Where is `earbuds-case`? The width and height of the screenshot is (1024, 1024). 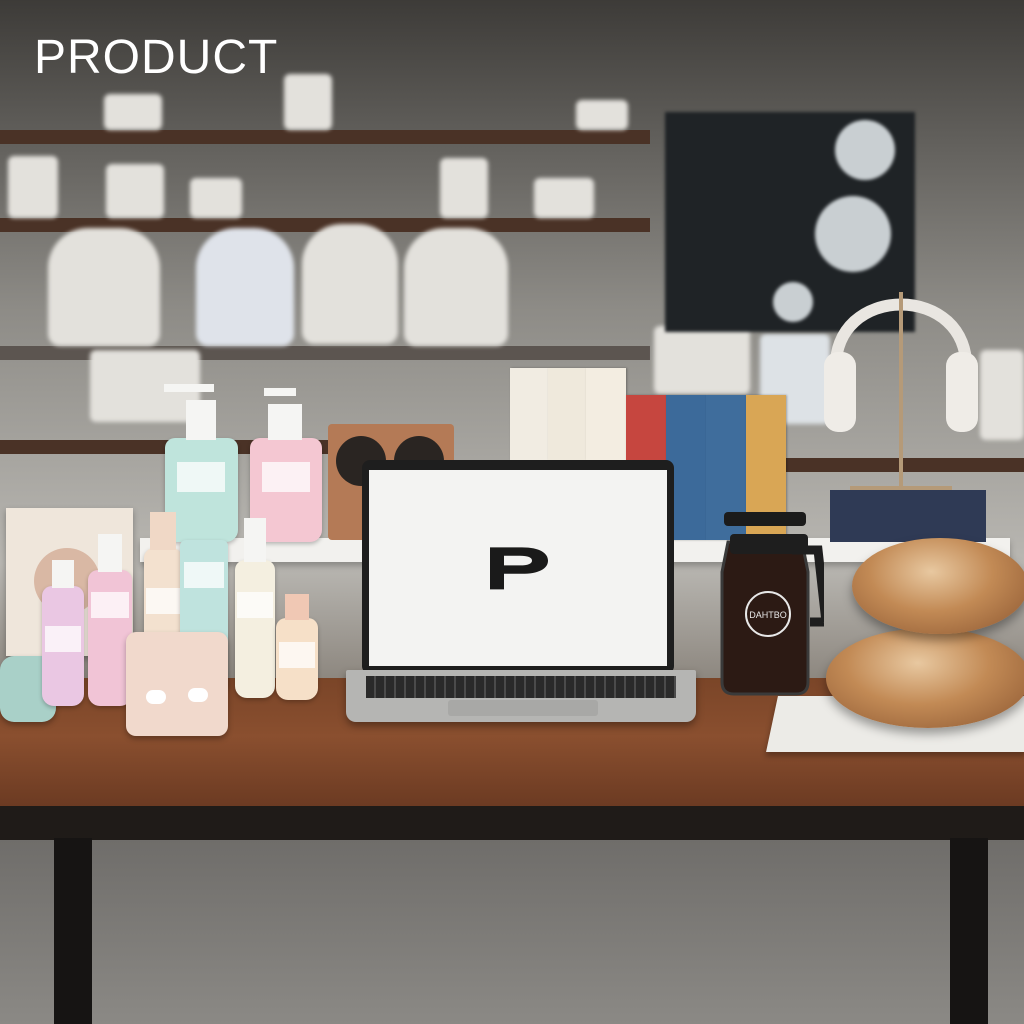
earbuds-case is located at coordinates (177, 684).